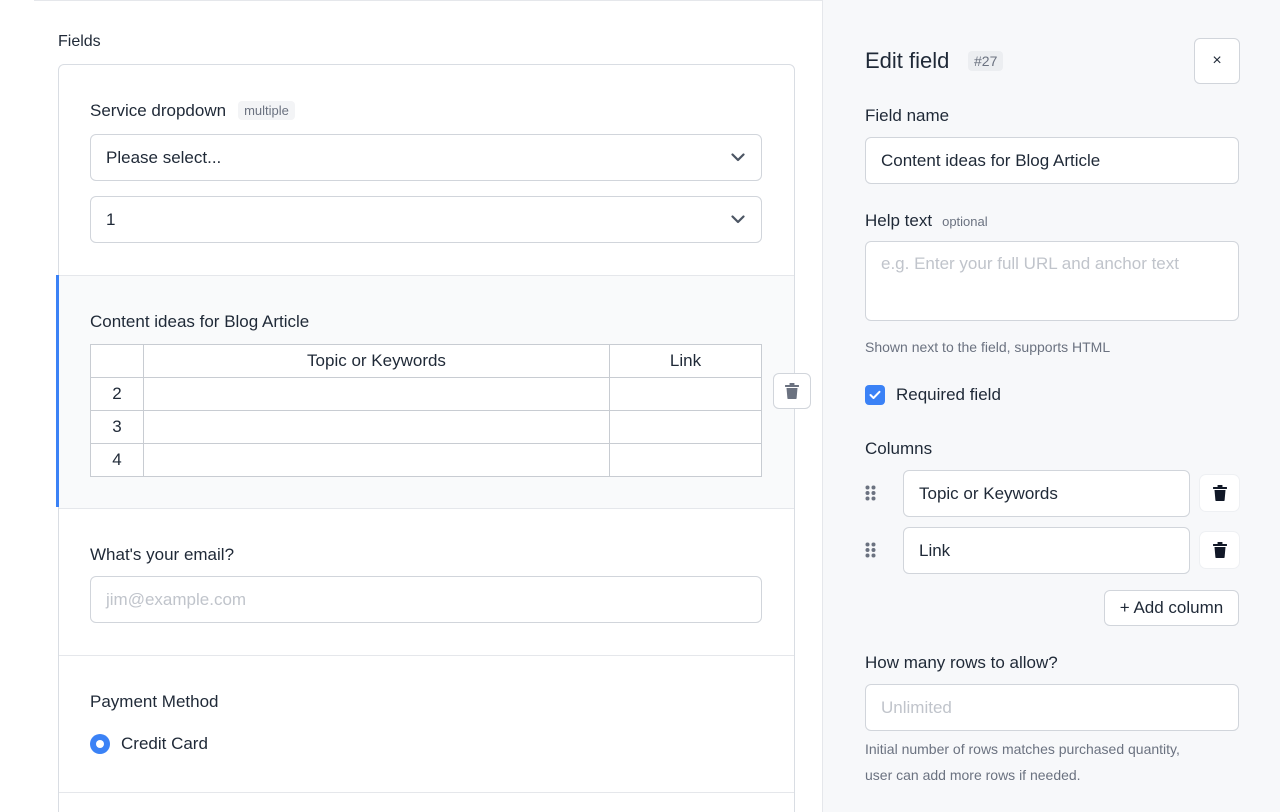  Describe the element at coordinates (164, 743) in the screenshot. I see `credit-card-label: Credit Card` at that location.